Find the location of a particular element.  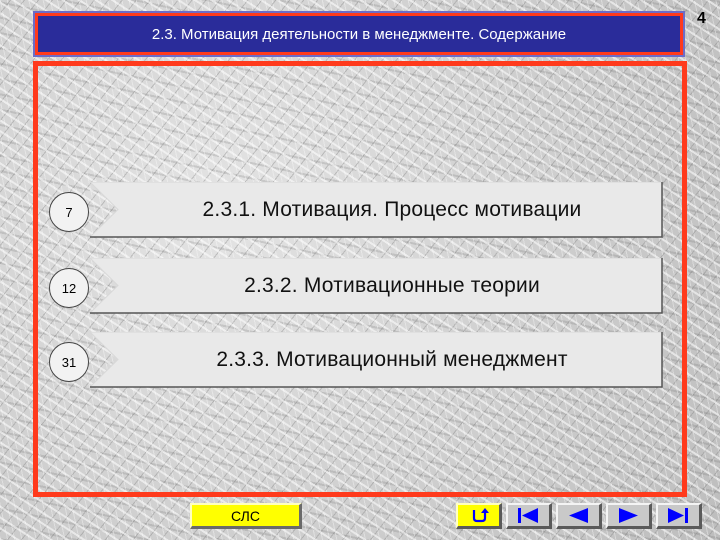

next-icon is located at coordinates (628, 515).